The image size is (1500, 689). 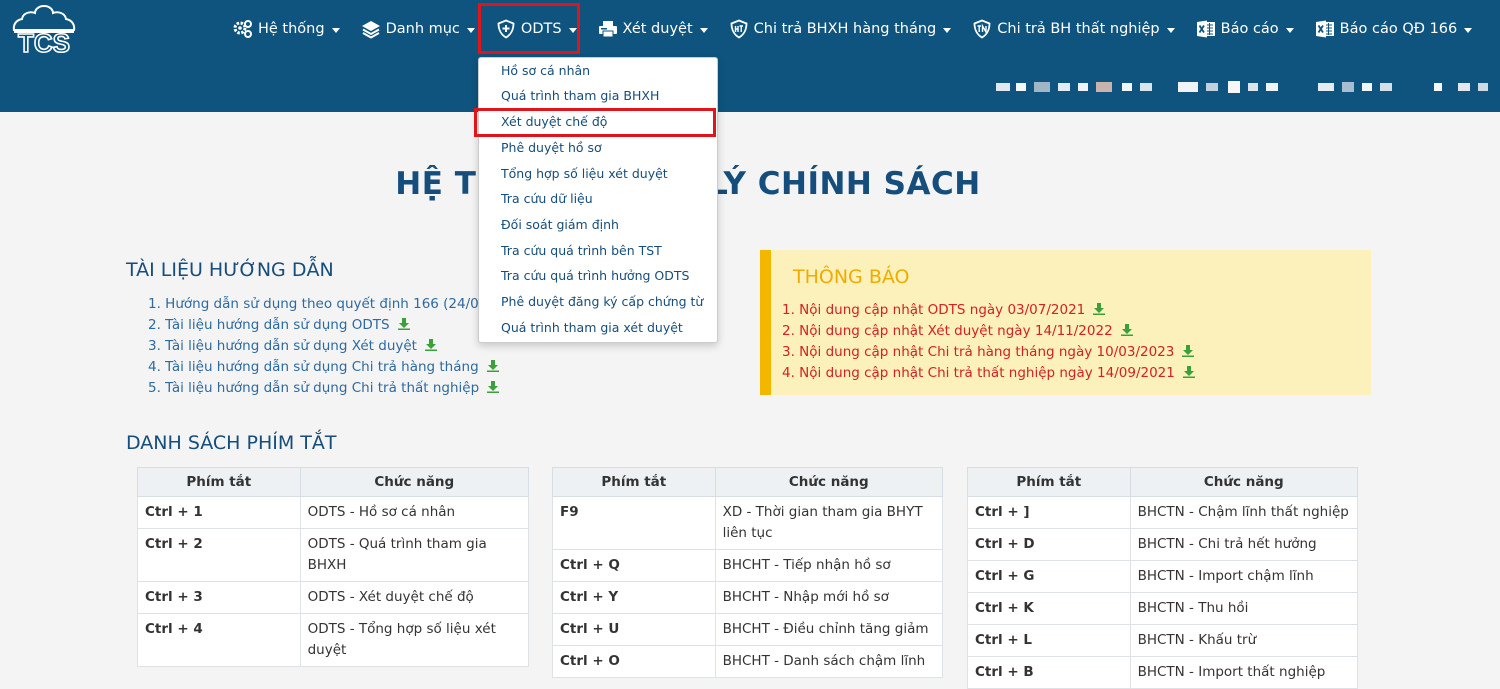 I want to click on table-row: Ctrl + U BHCHT - Điều chỉnh tăng giảm, so click(x=748, y=629).